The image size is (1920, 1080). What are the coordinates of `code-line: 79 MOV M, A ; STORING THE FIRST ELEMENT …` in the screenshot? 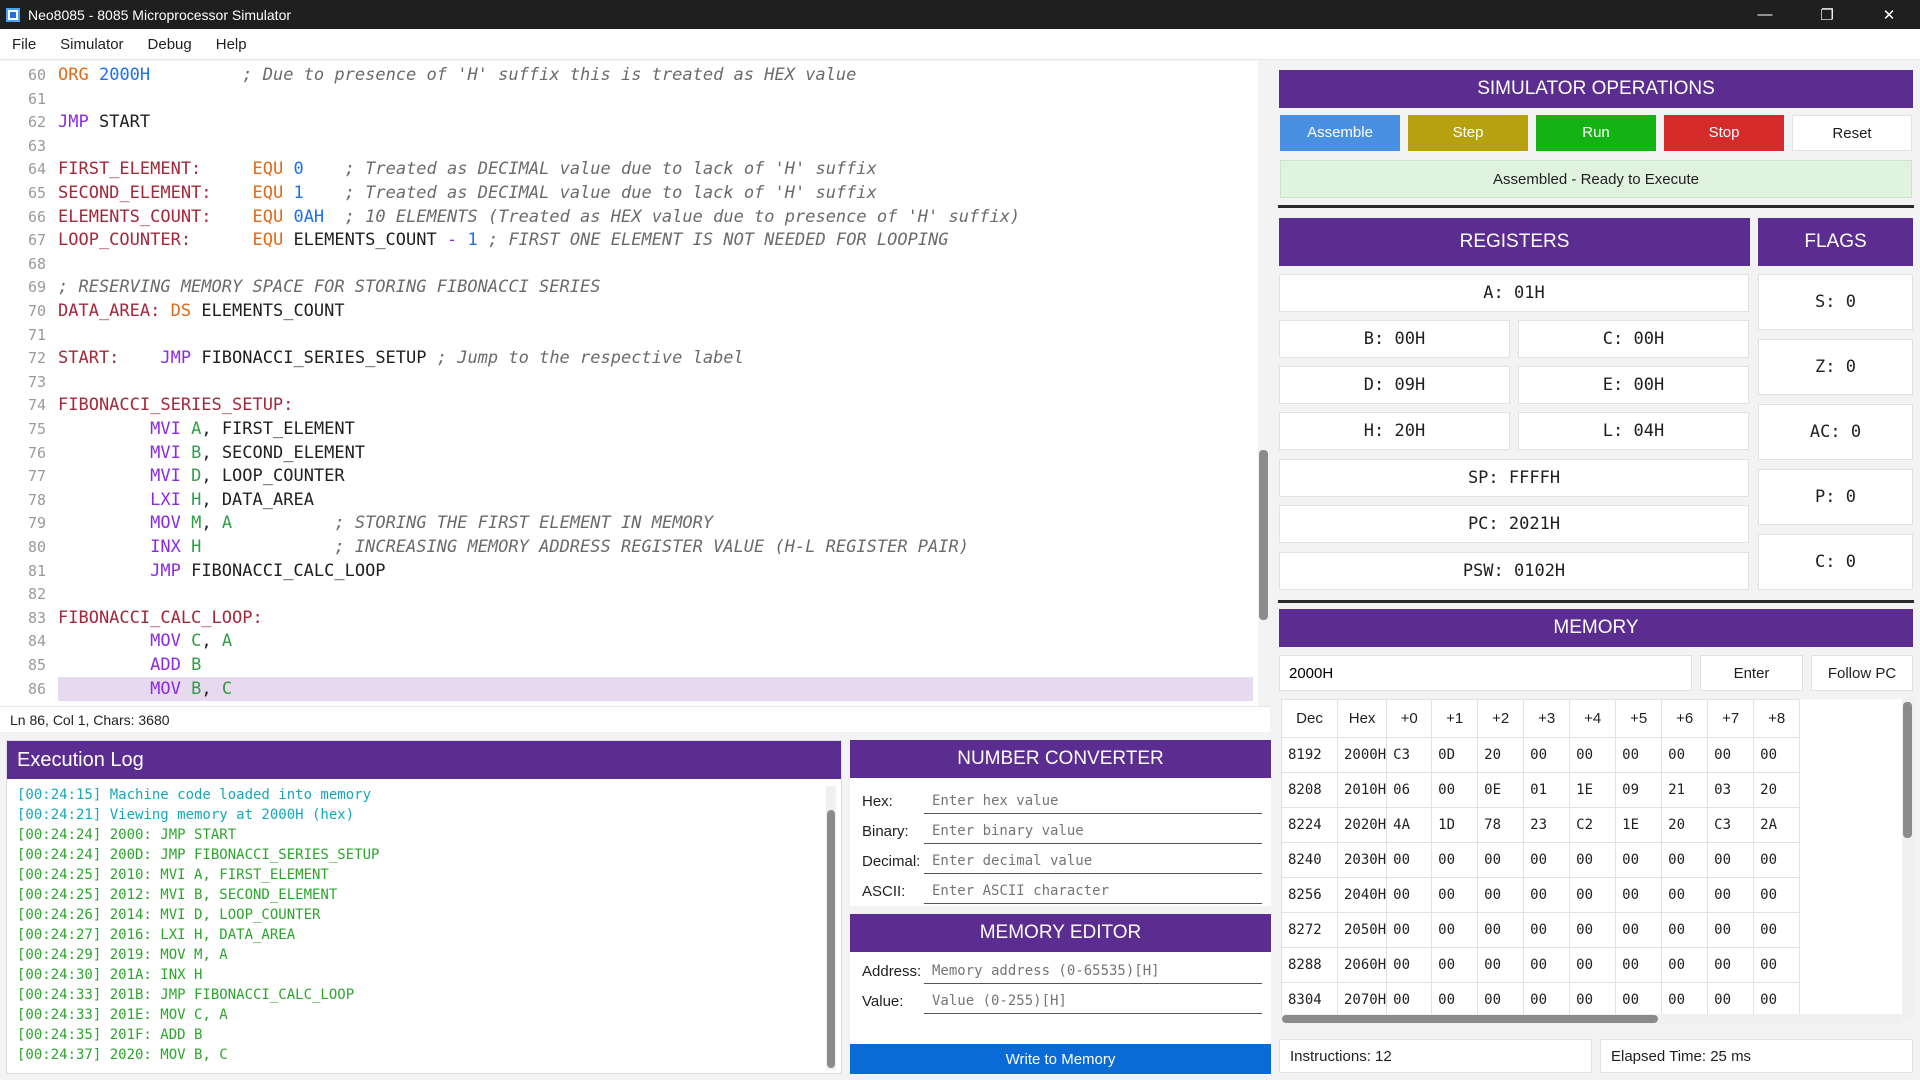 It's located at (627, 523).